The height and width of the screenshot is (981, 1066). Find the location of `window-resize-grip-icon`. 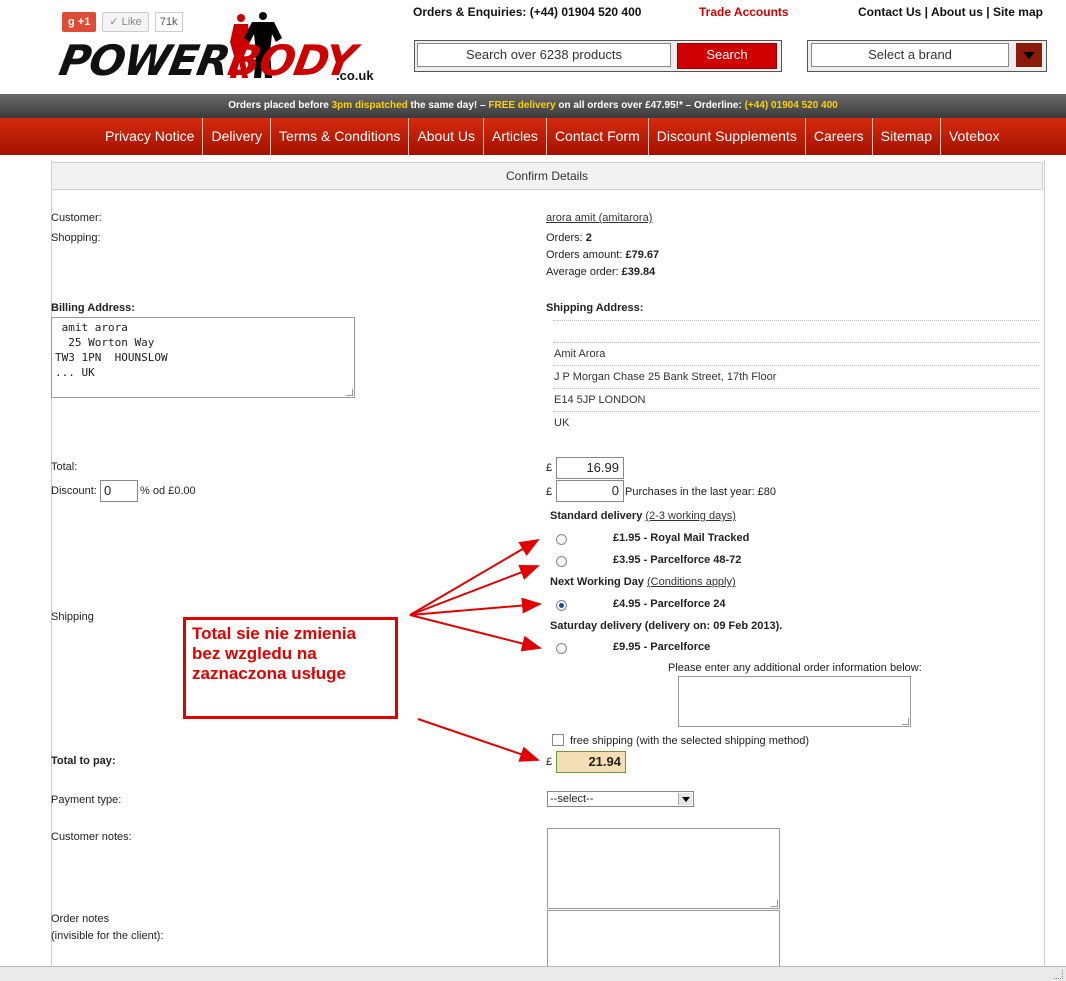

window-resize-grip-icon is located at coordinates (1058, 974).